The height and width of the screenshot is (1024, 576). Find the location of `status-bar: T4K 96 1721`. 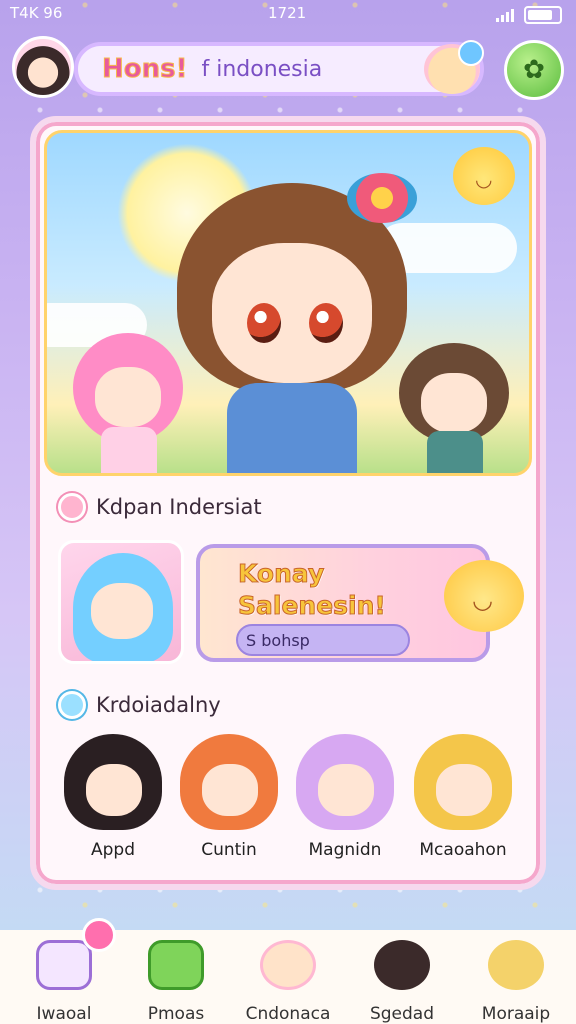

status-bar: T4K 96 1721 is located at coordinates (288, 14).